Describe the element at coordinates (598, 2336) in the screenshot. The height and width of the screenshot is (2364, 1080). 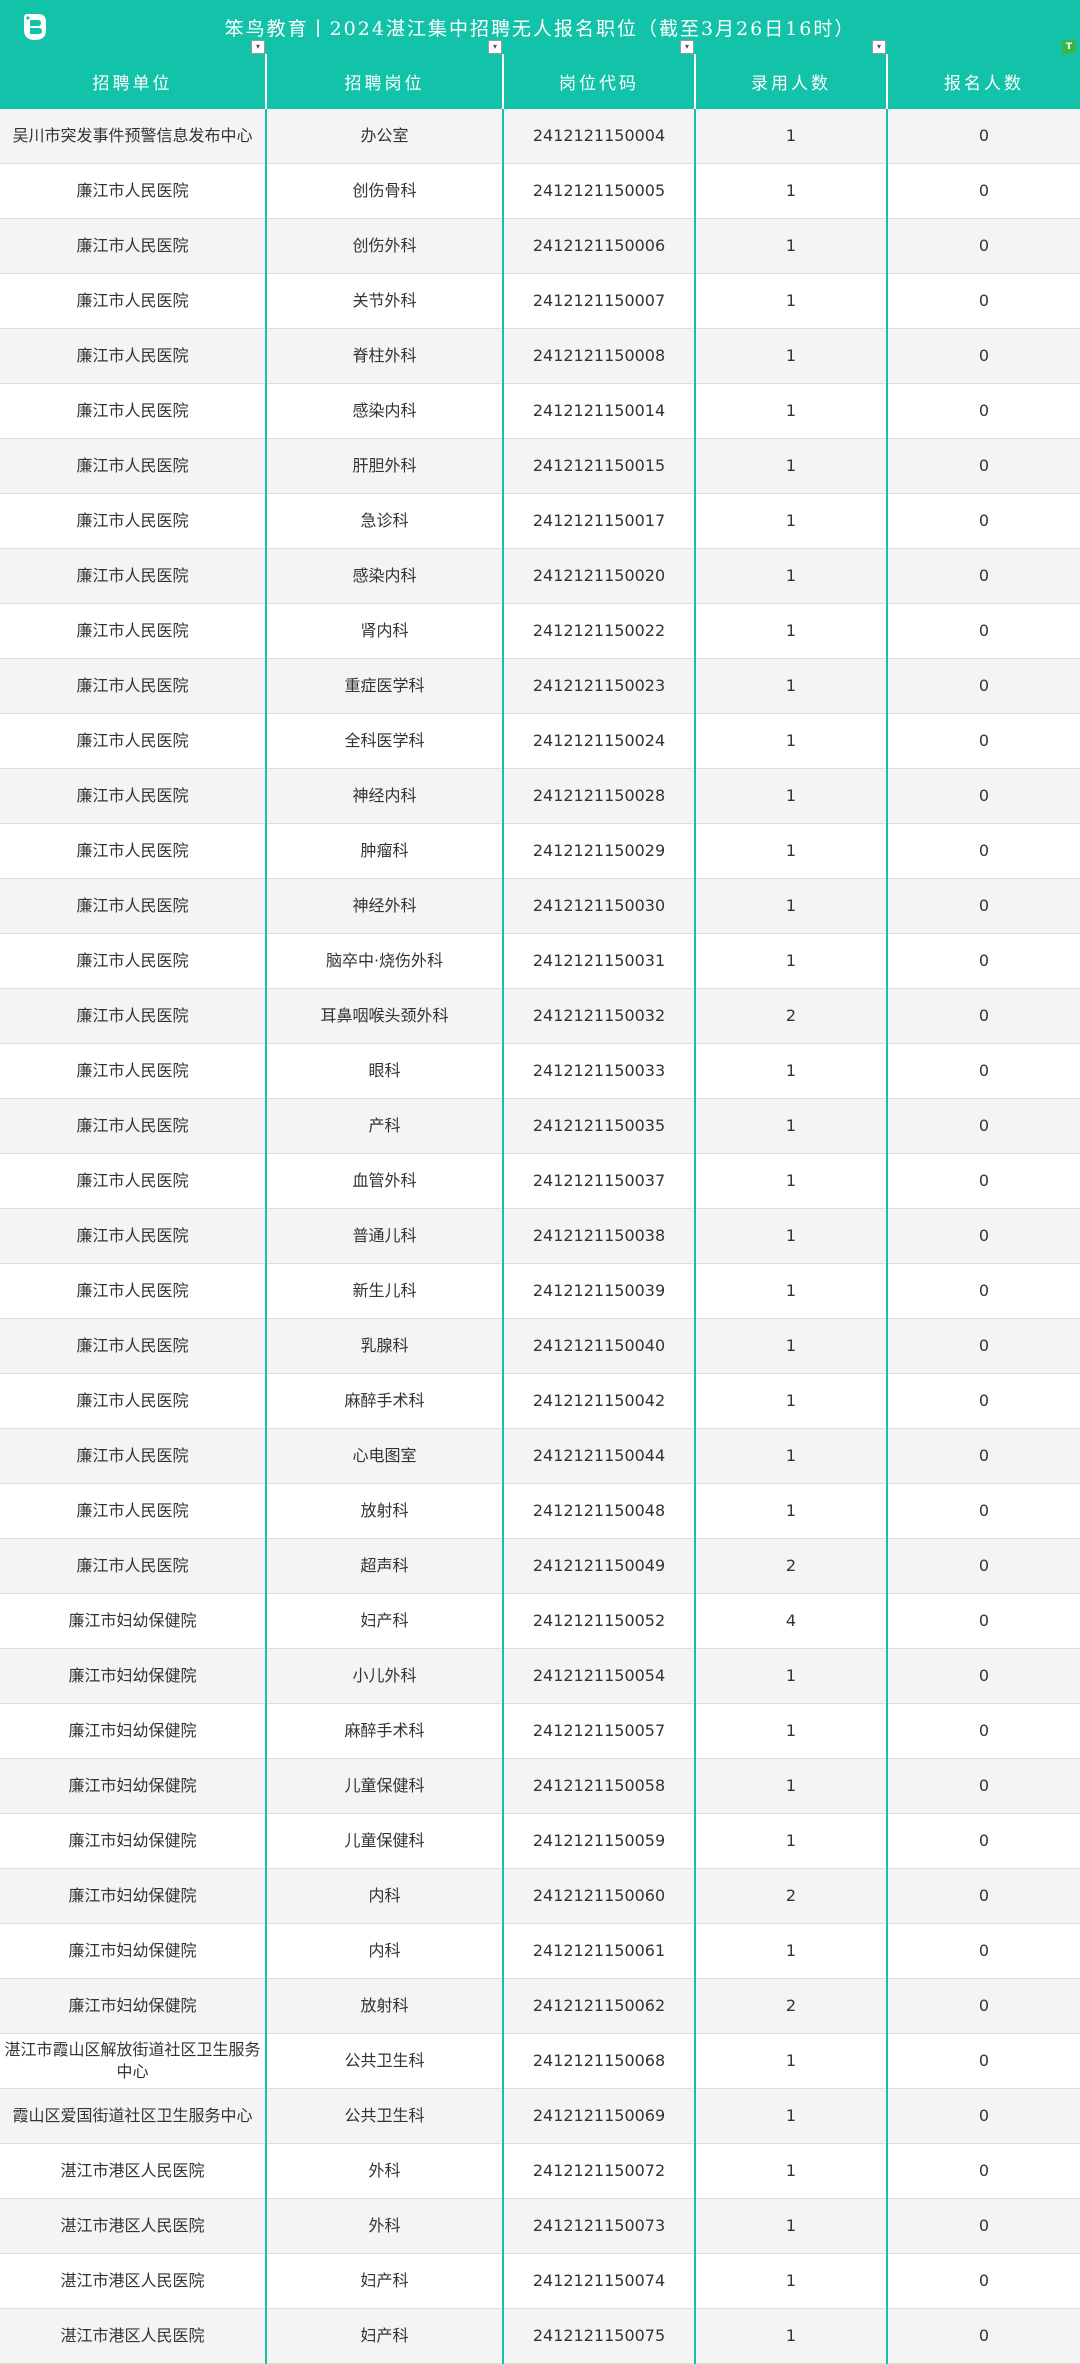
I see `cell-code: 2412121150075` at that location.